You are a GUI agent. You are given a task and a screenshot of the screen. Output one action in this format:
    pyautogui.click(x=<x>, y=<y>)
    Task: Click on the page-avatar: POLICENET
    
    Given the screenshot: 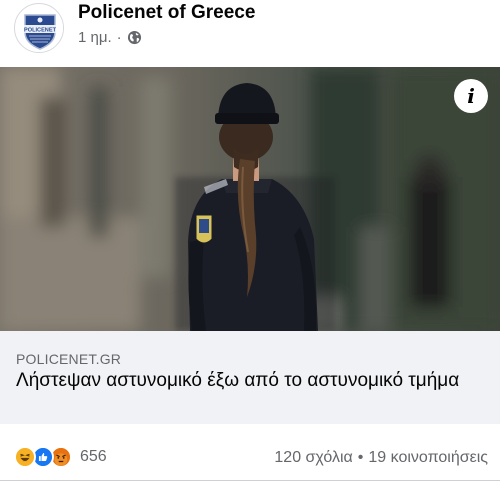 What is the action you would take?
    pyautogui.click(x=39, y=28)
    